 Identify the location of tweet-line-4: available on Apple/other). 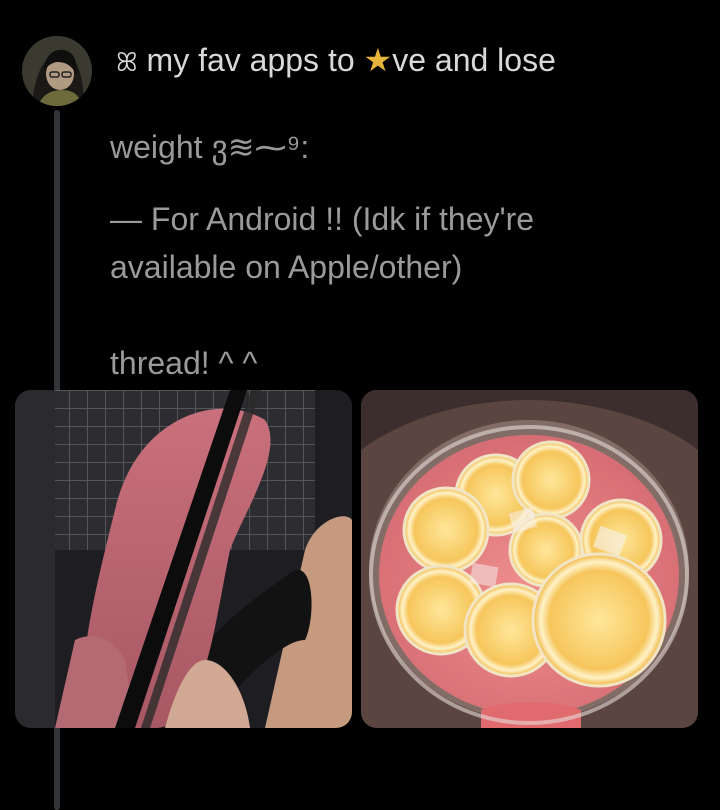
(286, 267).